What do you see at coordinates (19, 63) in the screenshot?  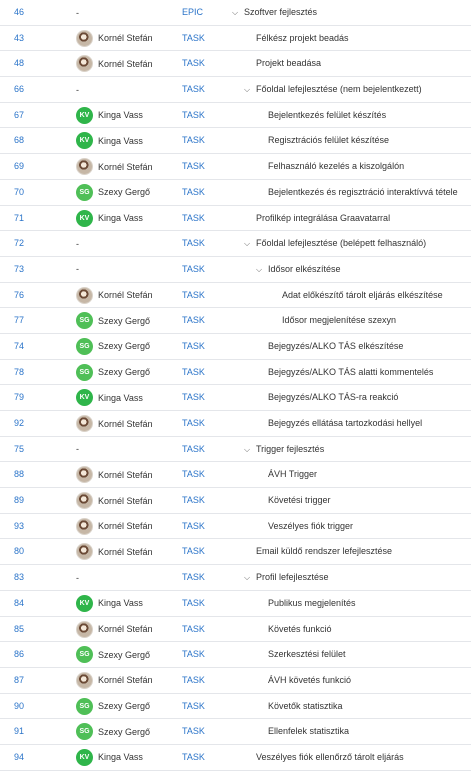 I see `work-item-id-link: 48` at bounding box center [19, 63].